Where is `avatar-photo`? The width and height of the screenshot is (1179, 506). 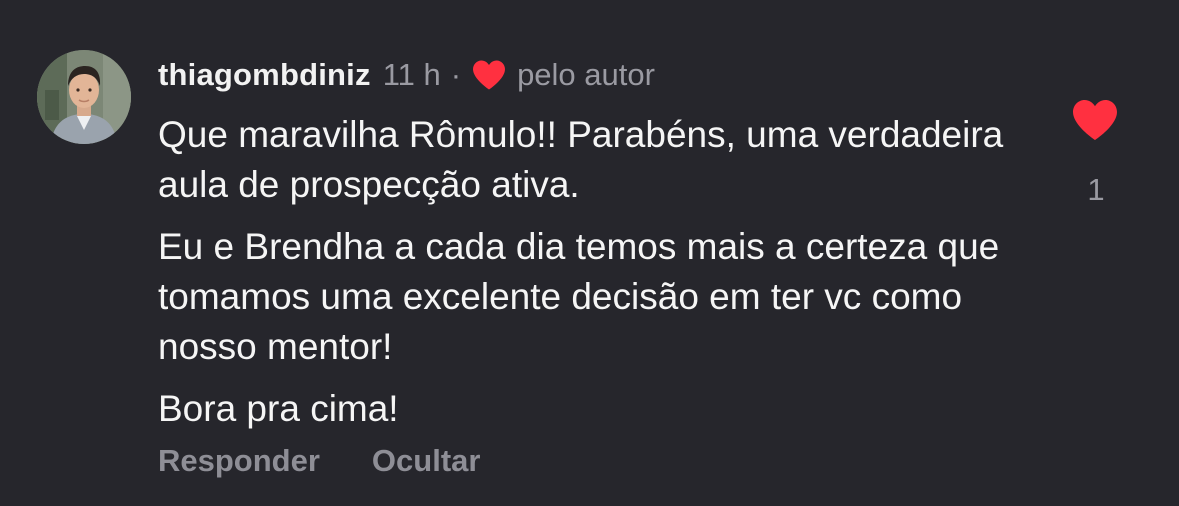
avatar-photo is located at coordinates (84, 97).